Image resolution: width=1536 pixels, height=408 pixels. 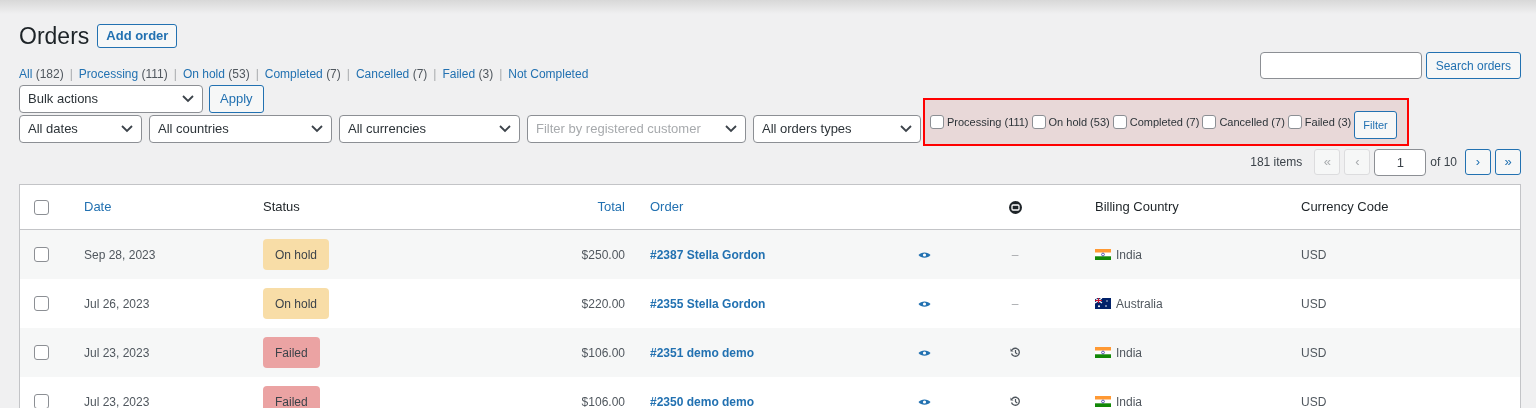 I want to click on order-total: $220.00, so click(x=602, y=304).